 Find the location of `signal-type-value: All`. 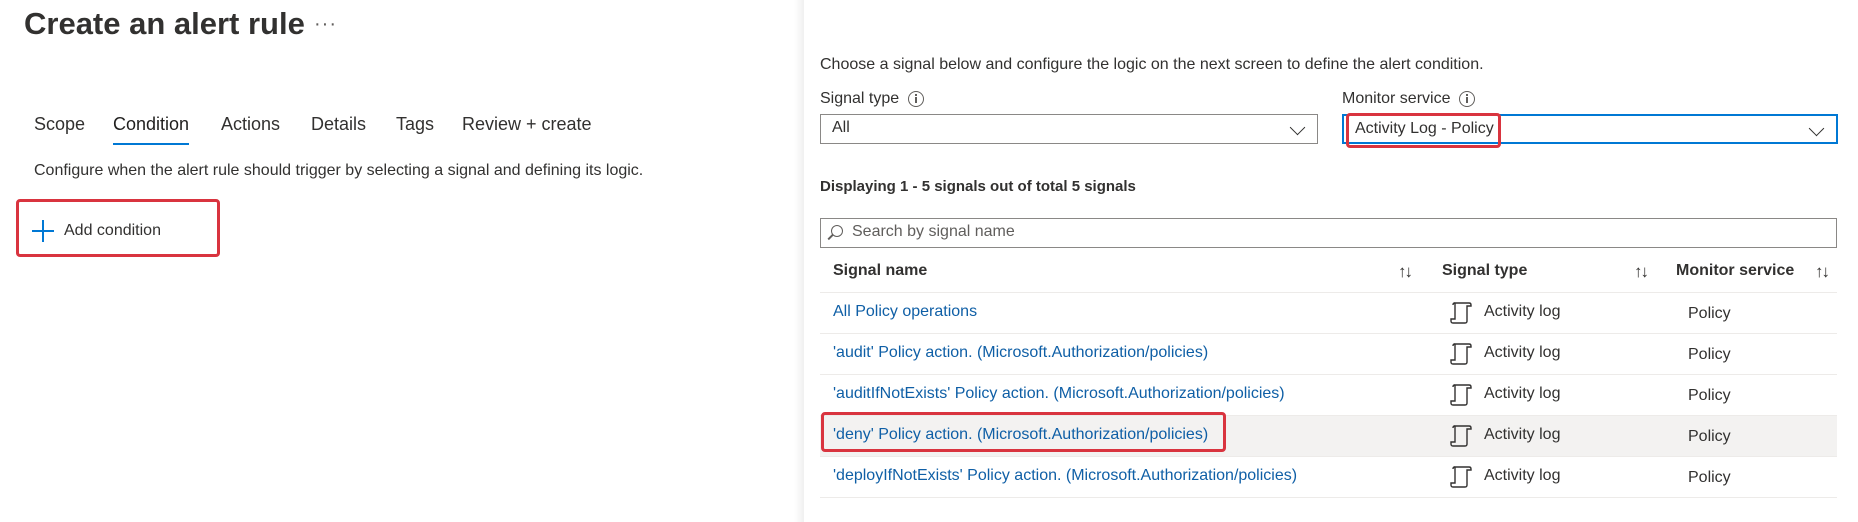

signal-type-value: All is located at coordinates (841, 127).